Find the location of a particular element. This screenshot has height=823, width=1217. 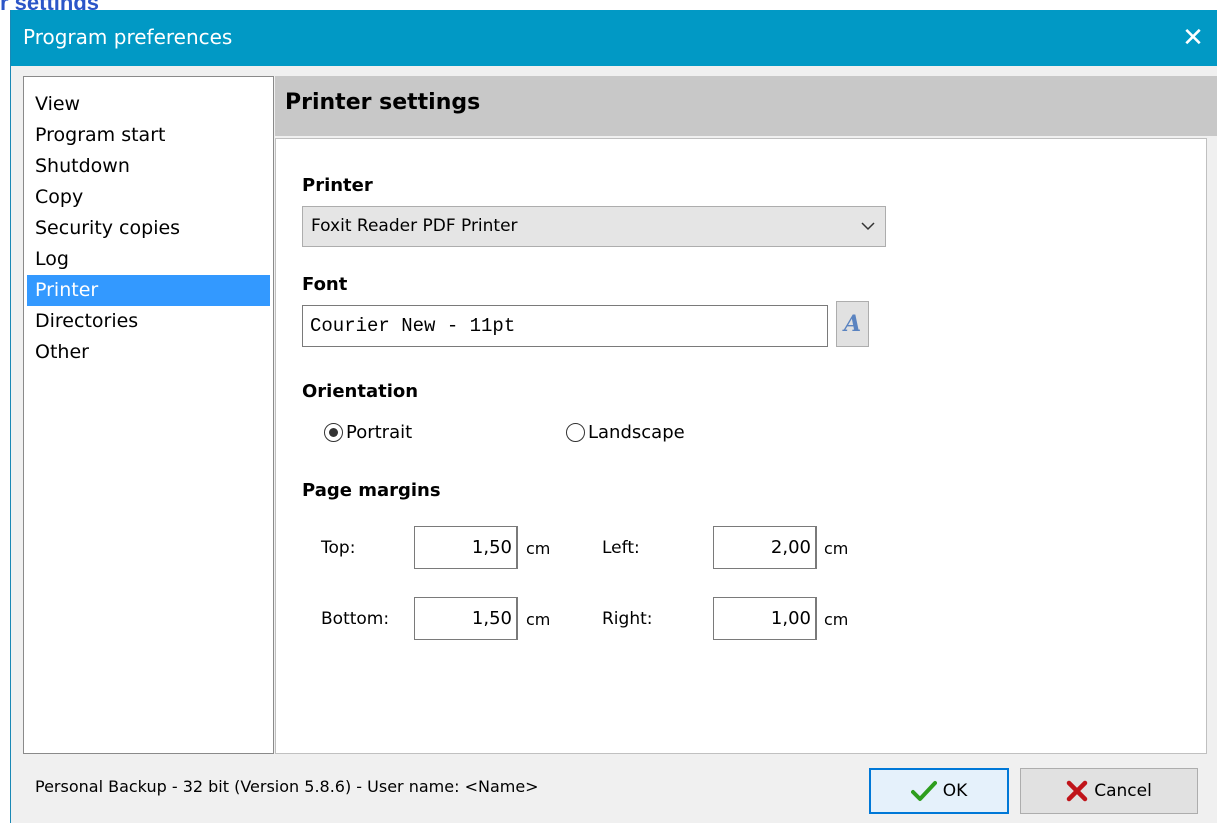

nav-item-copy: Copy is located at coordinates (148, 197).